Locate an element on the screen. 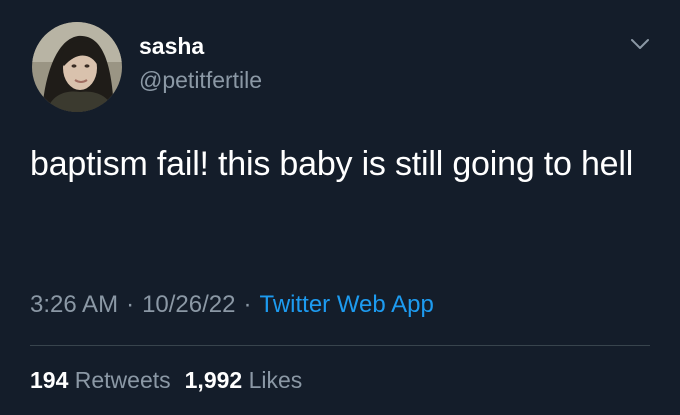 The height and width of the screenshot is (415, 680). retweets-stat: 194 Retweets is located at coordinates (100, 380).